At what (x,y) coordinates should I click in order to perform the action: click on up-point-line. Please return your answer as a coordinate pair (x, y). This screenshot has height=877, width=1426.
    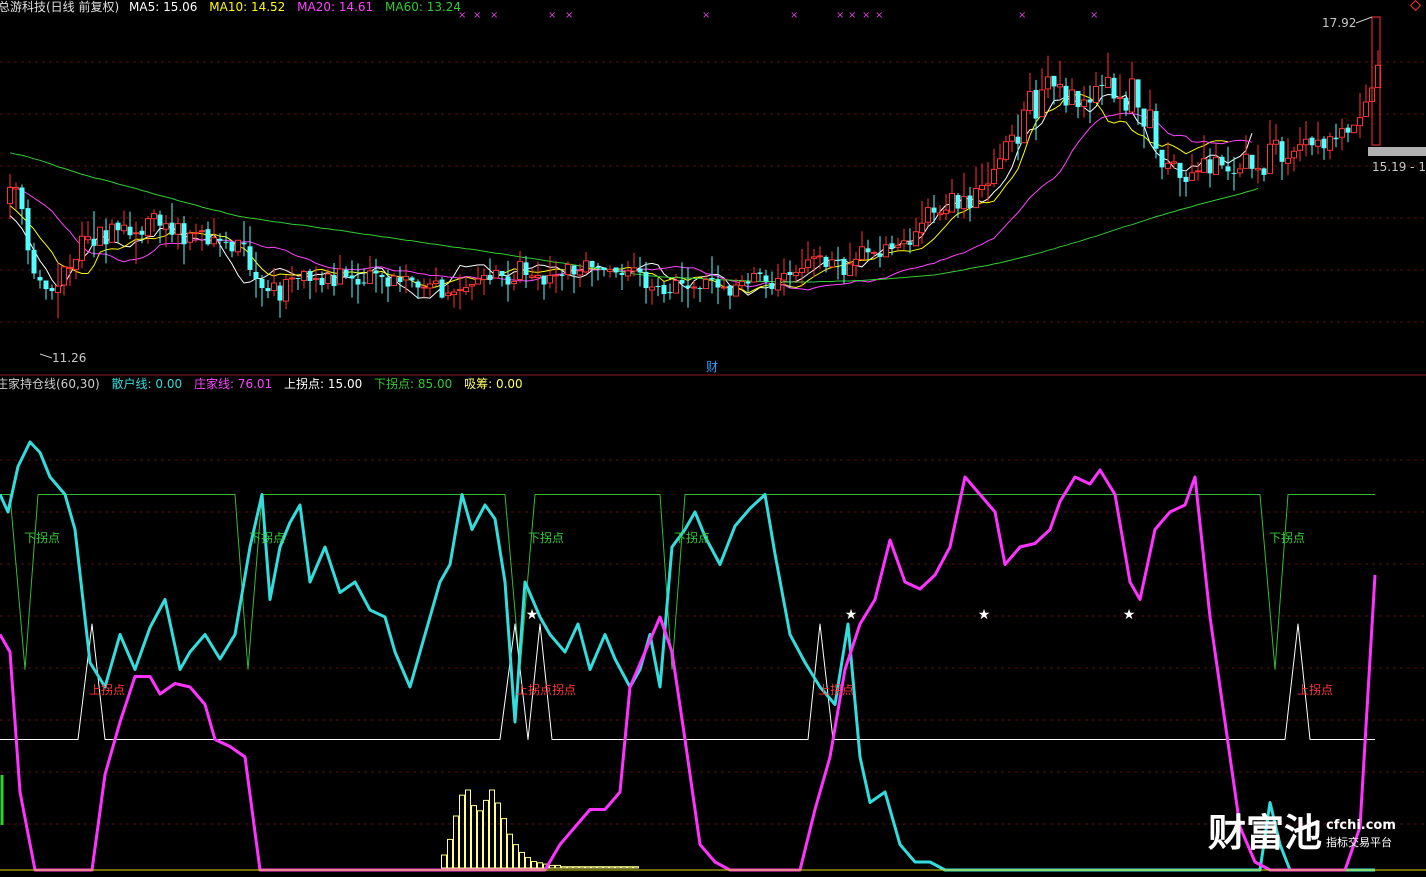
    Looking at the image, I should click on (687, 681).